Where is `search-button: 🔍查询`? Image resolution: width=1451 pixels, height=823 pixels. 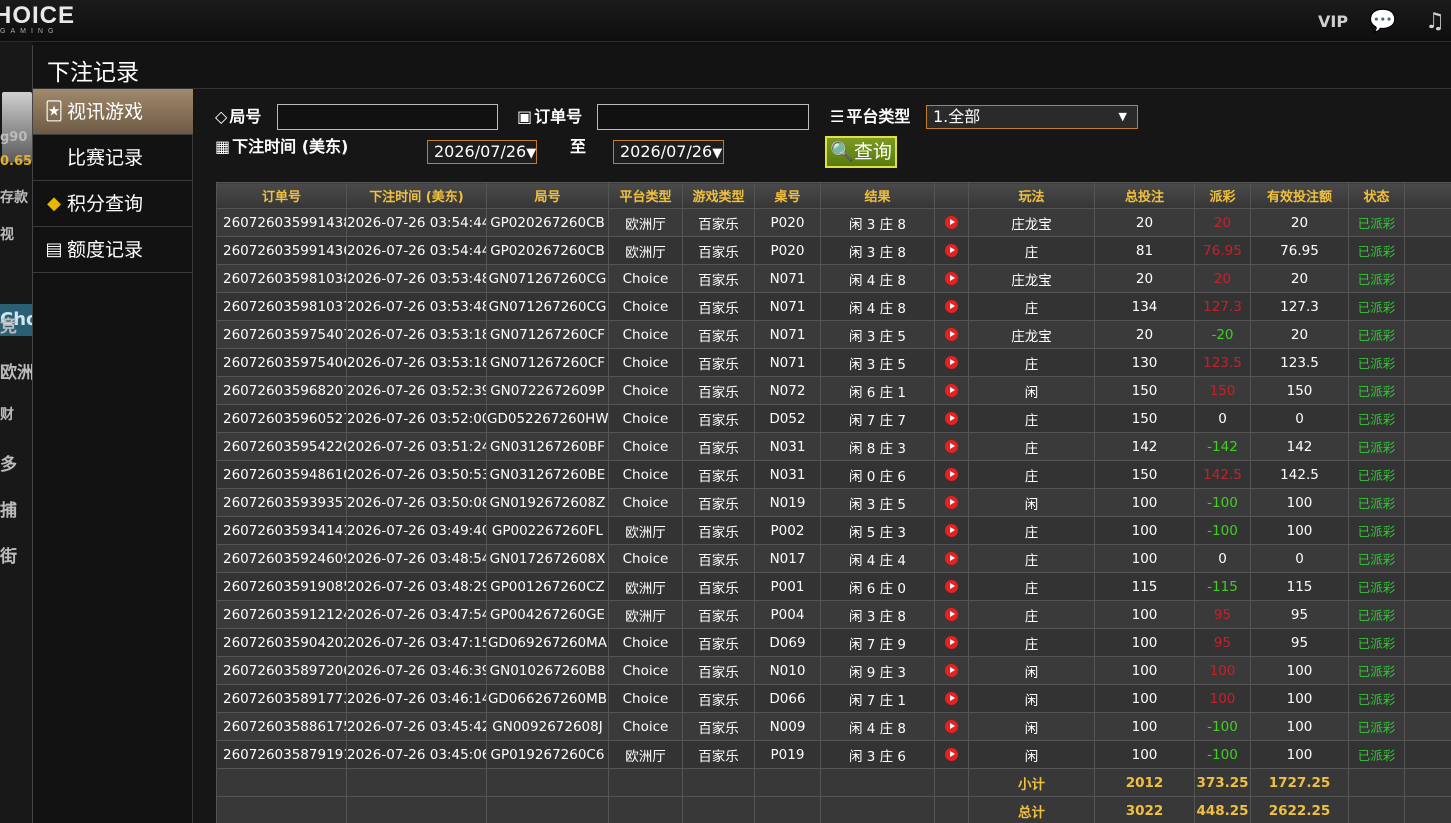
search-button: 🔍查询 is located at coordinates (861, 152).